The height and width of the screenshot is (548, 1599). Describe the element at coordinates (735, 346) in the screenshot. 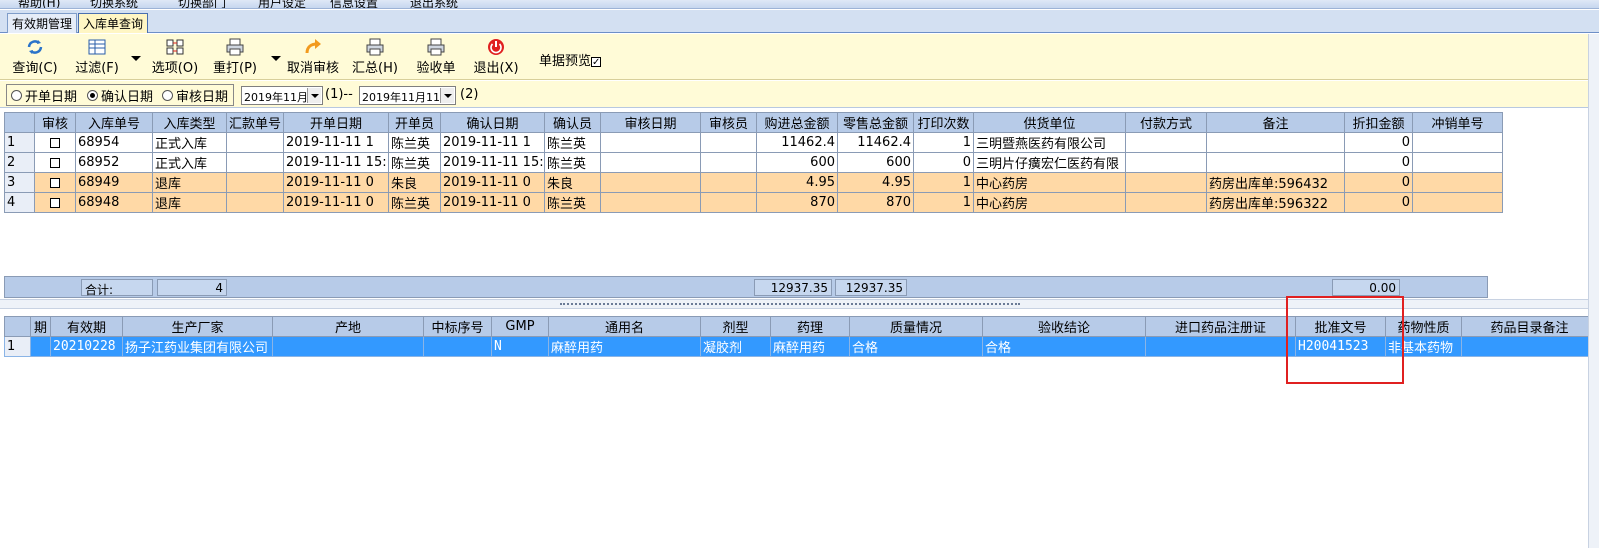

I see `cell-dosage-form: 凝胶剂` at that location.